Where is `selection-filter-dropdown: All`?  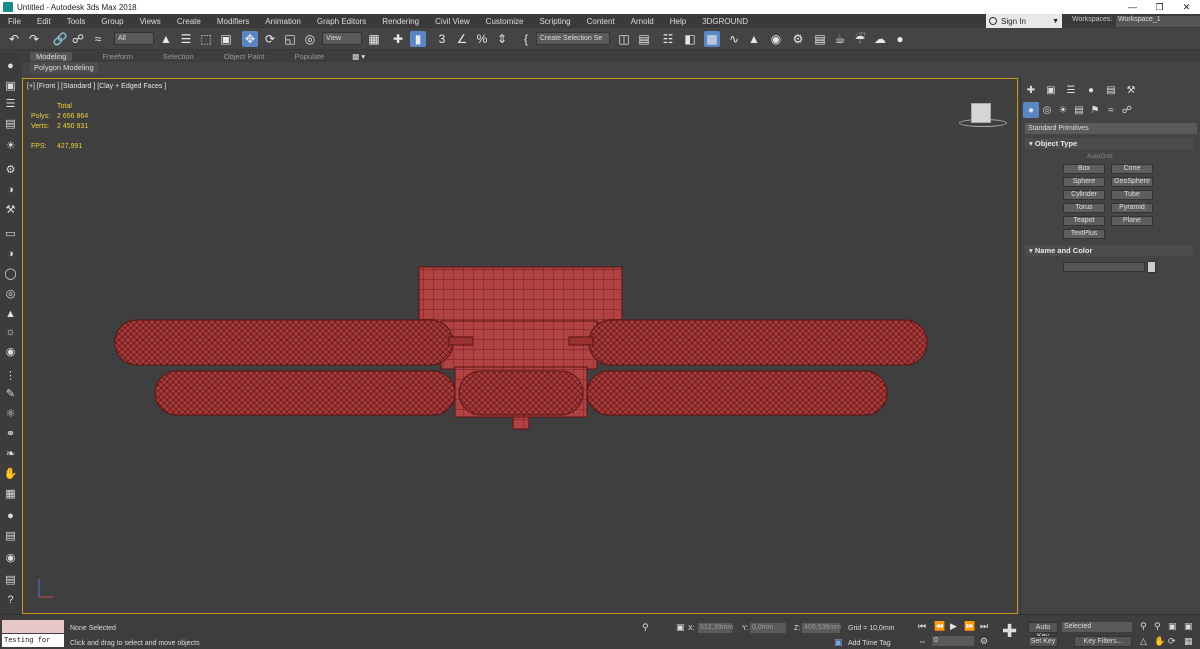
selection-filter-dropdown: All is located at coordinates (134, 38).